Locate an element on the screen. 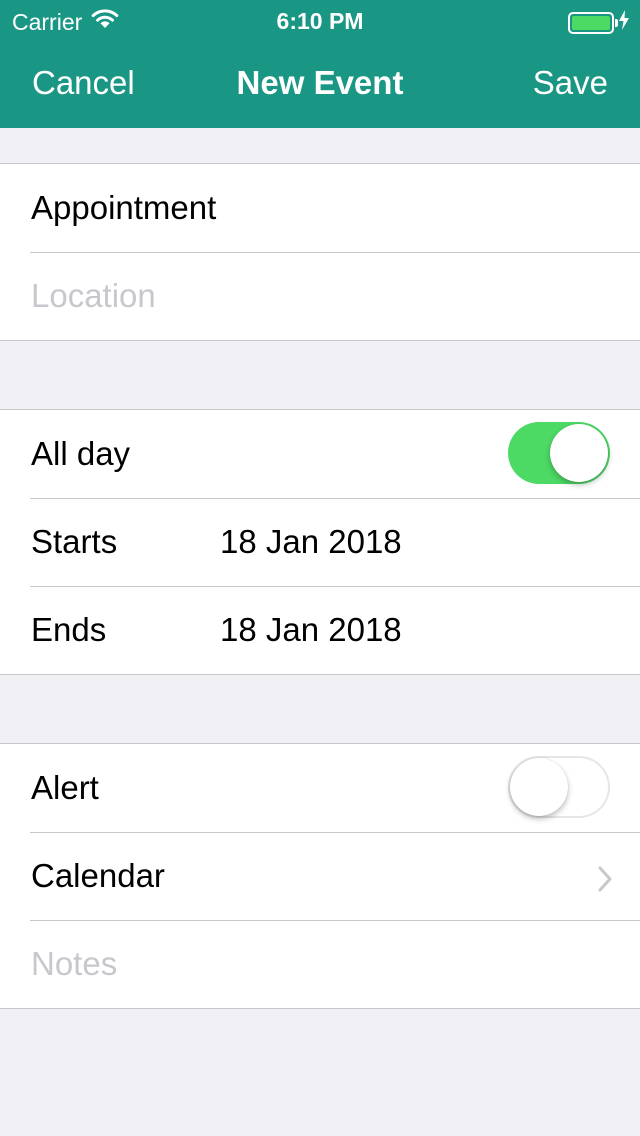 This screenshot has width=640, height=1136. all-day-row: All day is located at coordinates (320, 454).